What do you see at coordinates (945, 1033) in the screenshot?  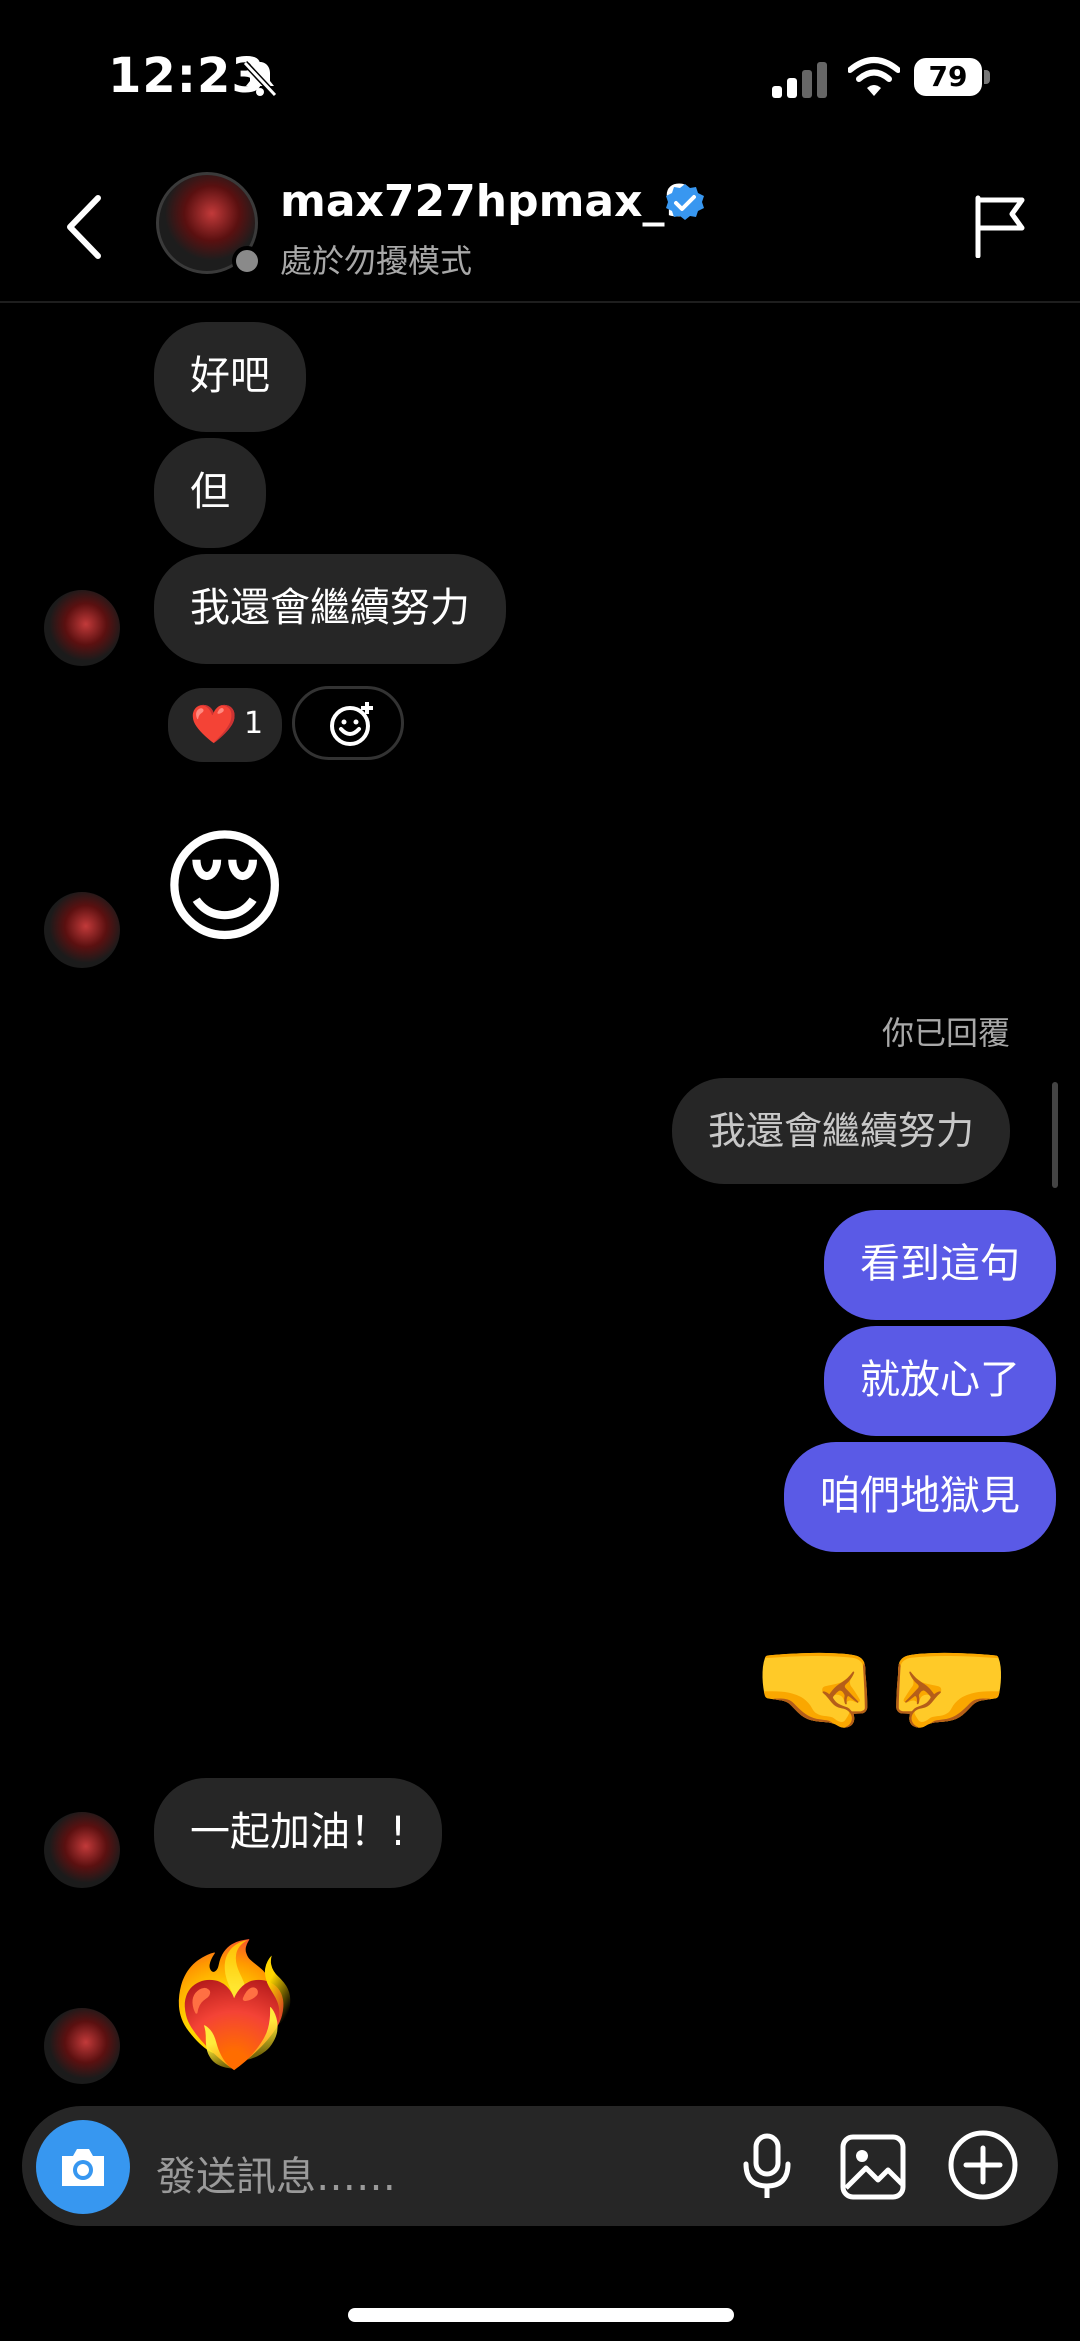 I see `reply-label: 你已回覆` at bounding box center [945, 1033].